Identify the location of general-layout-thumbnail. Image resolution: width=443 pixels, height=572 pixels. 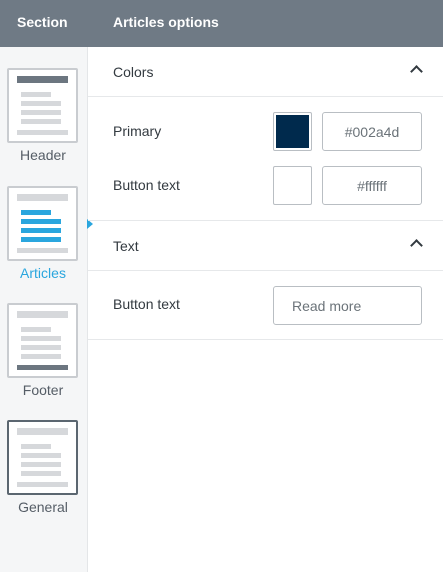
(42, 457).